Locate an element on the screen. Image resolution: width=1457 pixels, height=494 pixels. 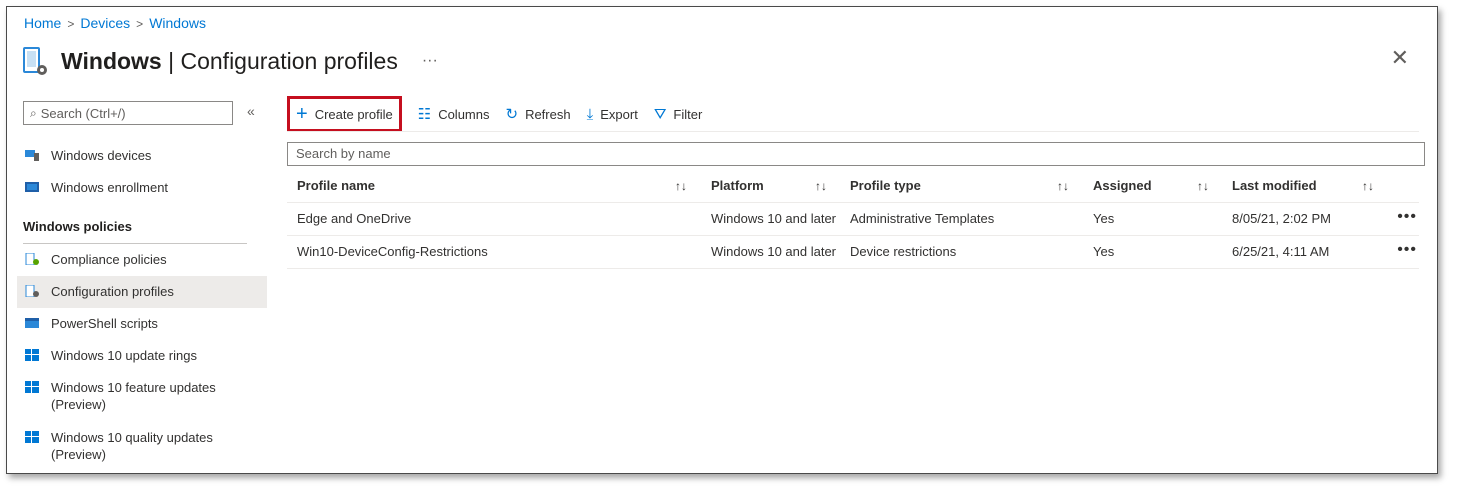
column-last-modified: Last modified is located at coordinates (1274, 186).